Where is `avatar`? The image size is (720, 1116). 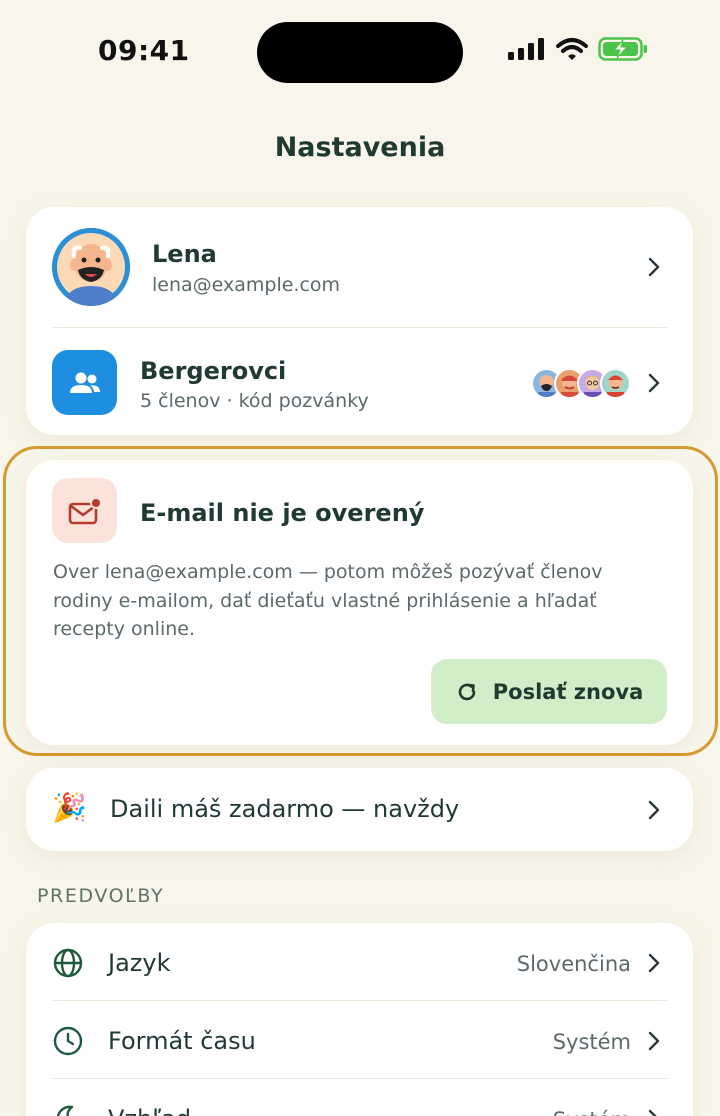
avatar is located at coordinates (91, 267).